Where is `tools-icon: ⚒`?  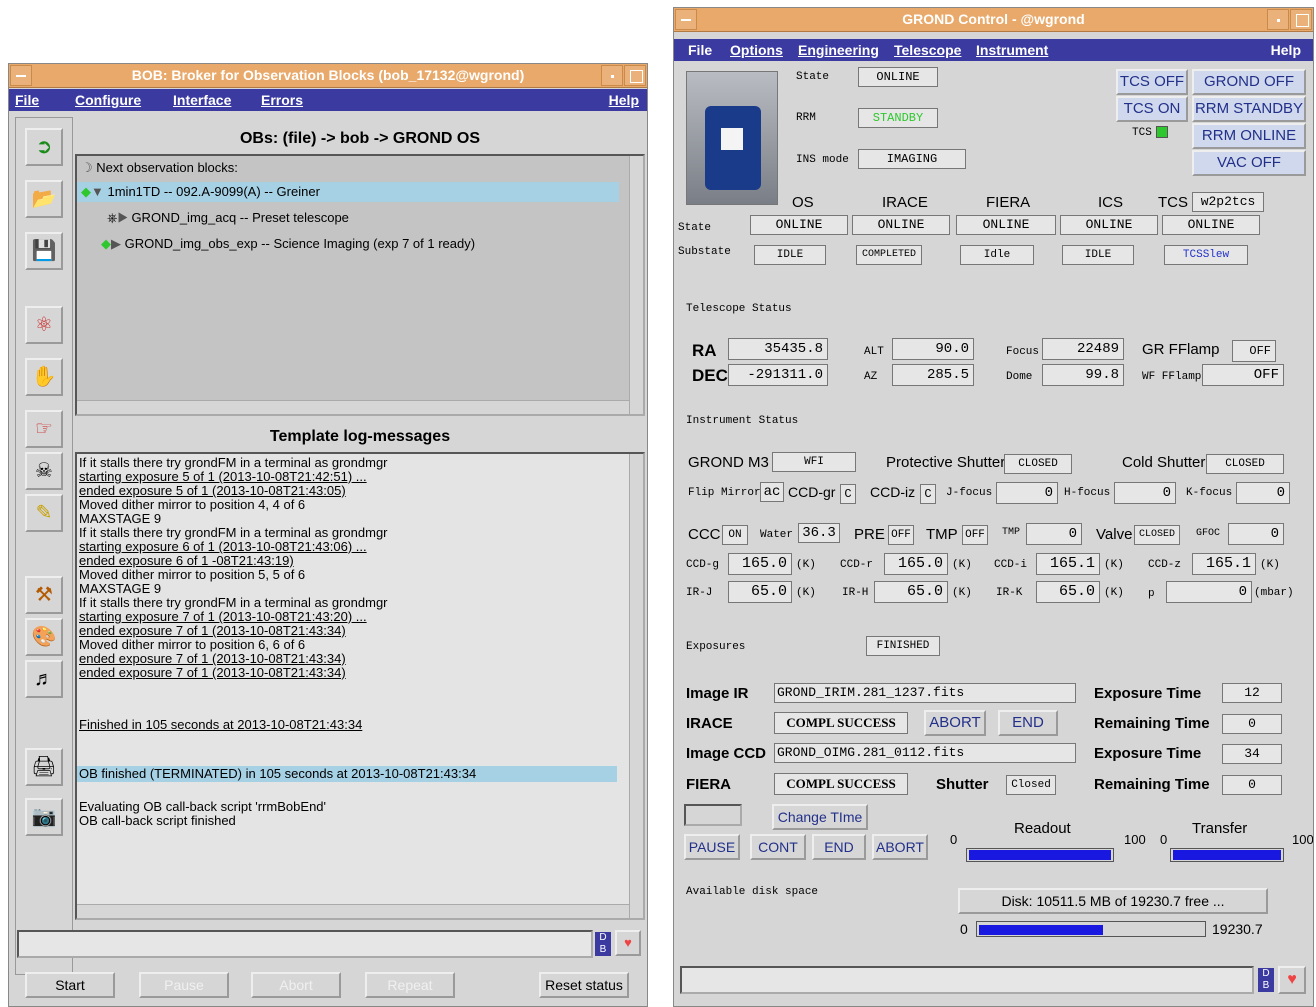 tools-icon: ⚒ is located at coordinates (44, 595).